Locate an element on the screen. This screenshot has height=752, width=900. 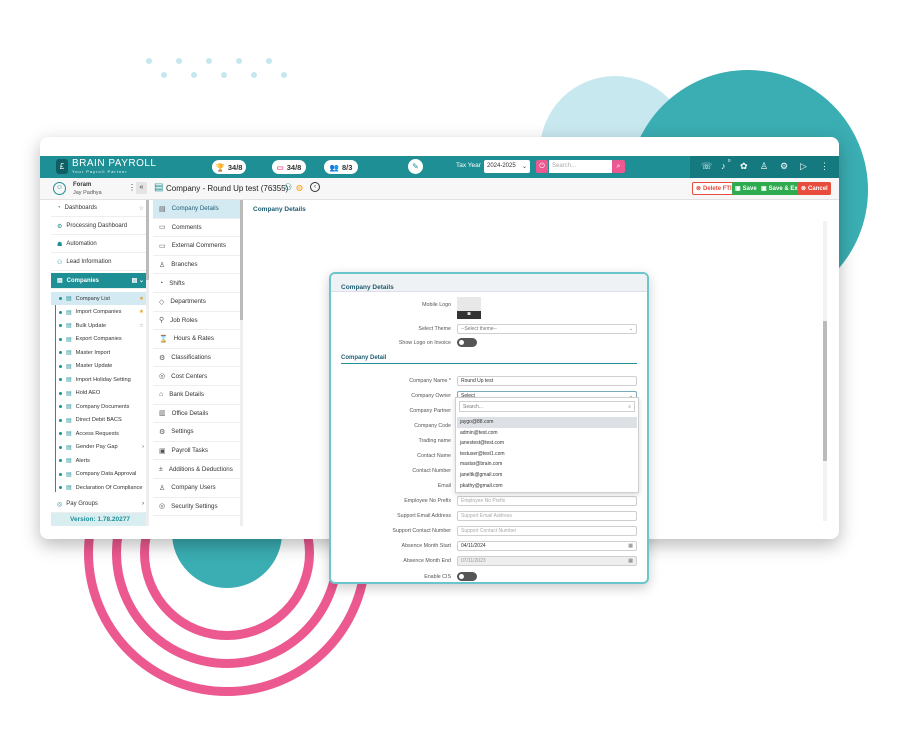
company-menu-item: ⚙ Classifications is located at coordinates (198, 358).